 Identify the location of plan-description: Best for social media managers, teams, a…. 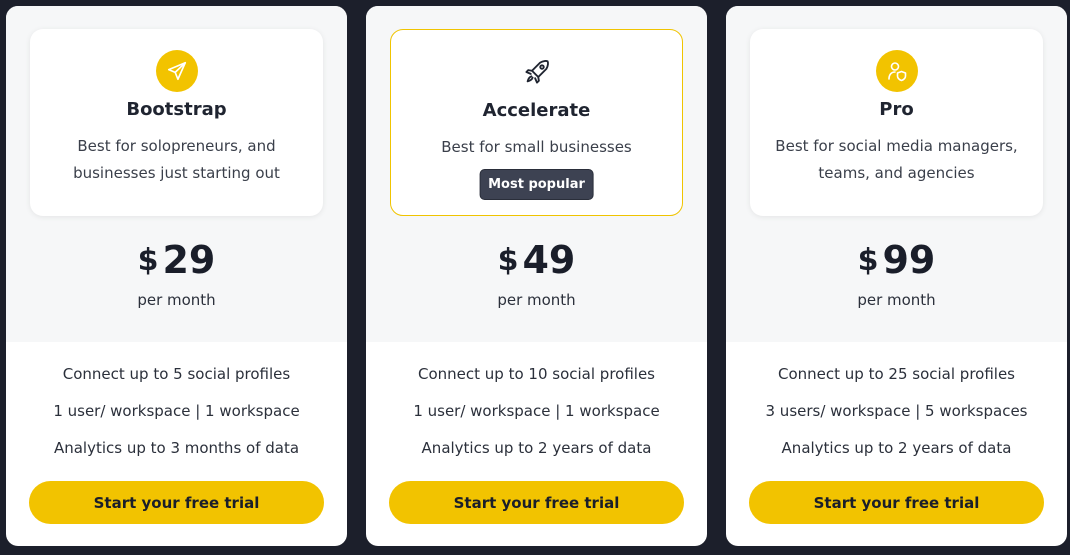
(896, 159).